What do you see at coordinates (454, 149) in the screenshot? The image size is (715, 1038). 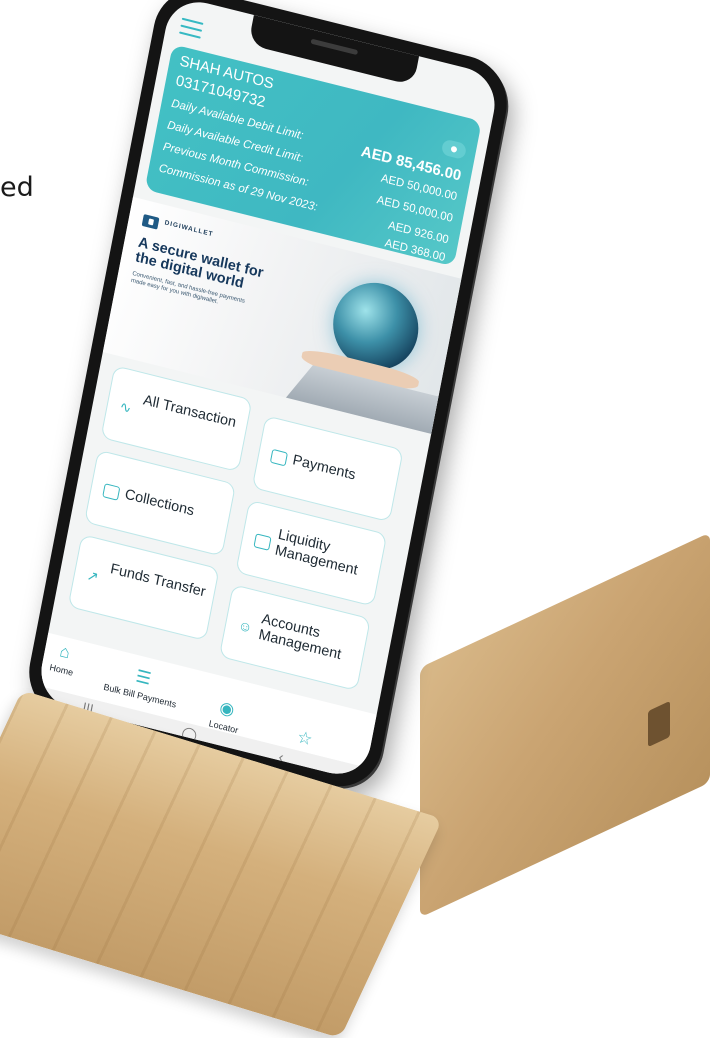 I see `eye-icon` at bounding box center [454, 149].